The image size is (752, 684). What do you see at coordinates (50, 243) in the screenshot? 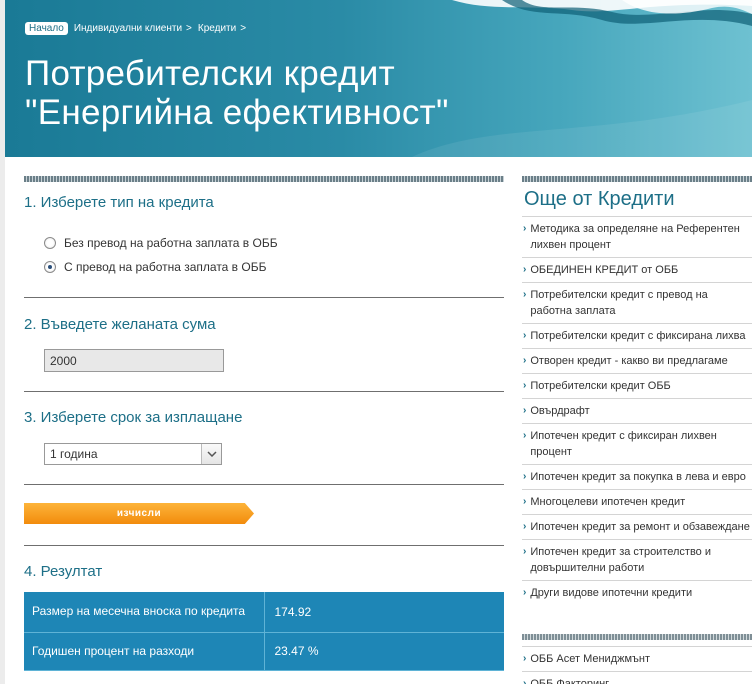
I see `radio-button` at bounding box center [50, 243].